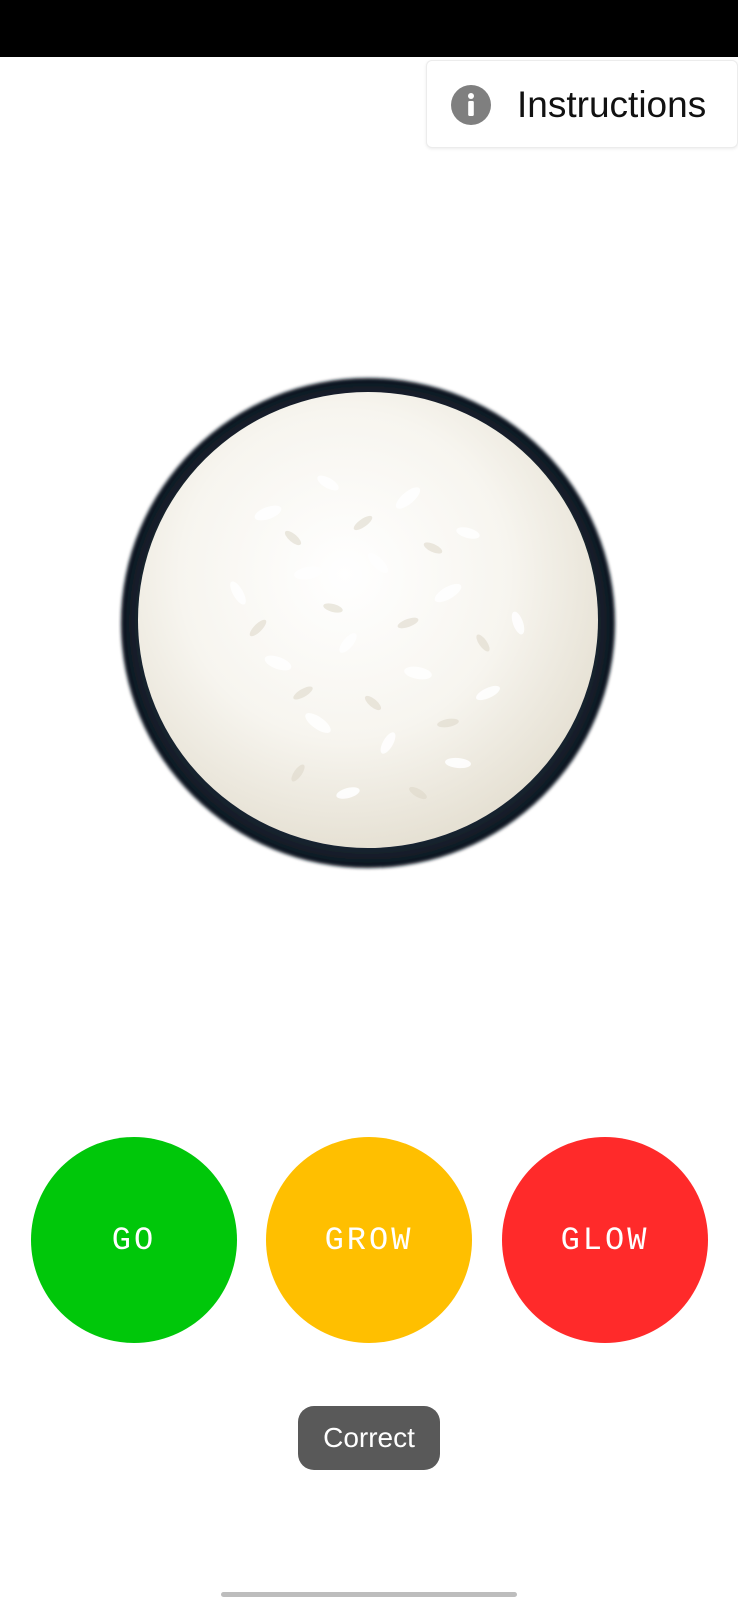 The width and height of the screenshot is (738, 1600). I want to click on instructions-label: Instructions, so click(612, 104).